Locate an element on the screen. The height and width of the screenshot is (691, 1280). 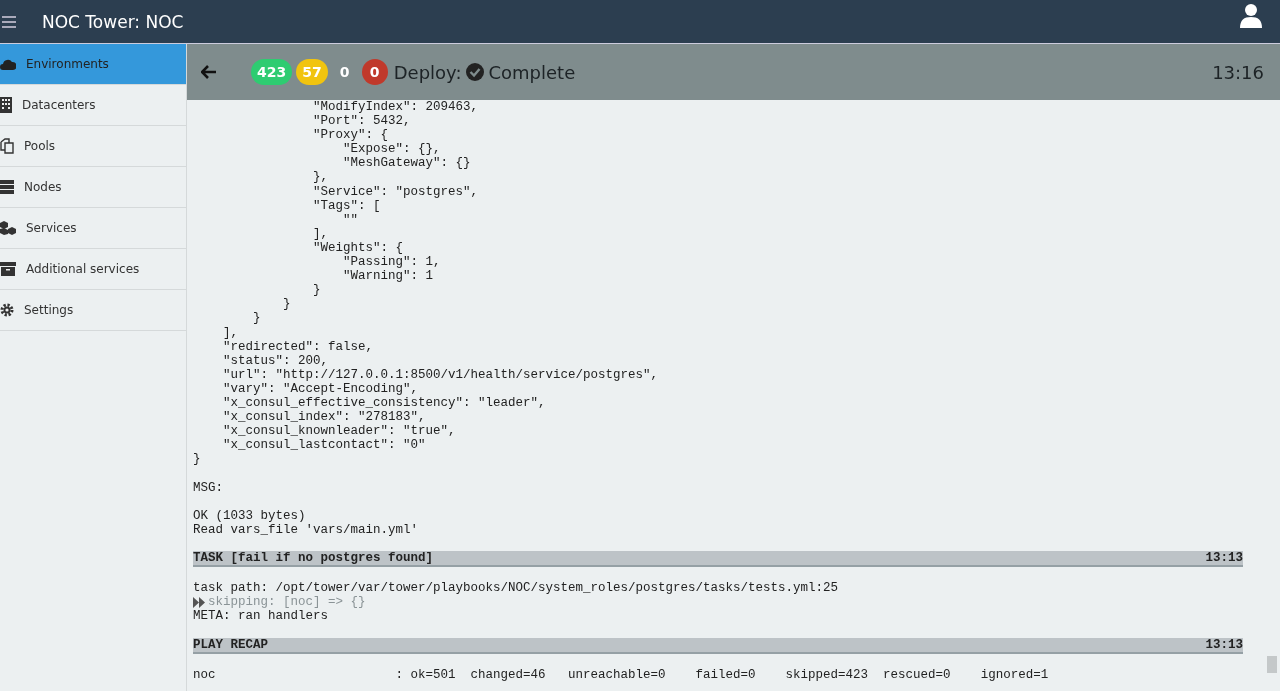
sidebar-item: Datacenters is located at coordinates (93, 105).